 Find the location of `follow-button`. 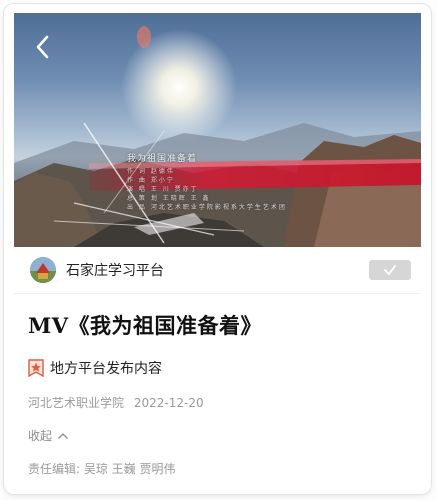

follow-button is located at coordinates (390, 270).